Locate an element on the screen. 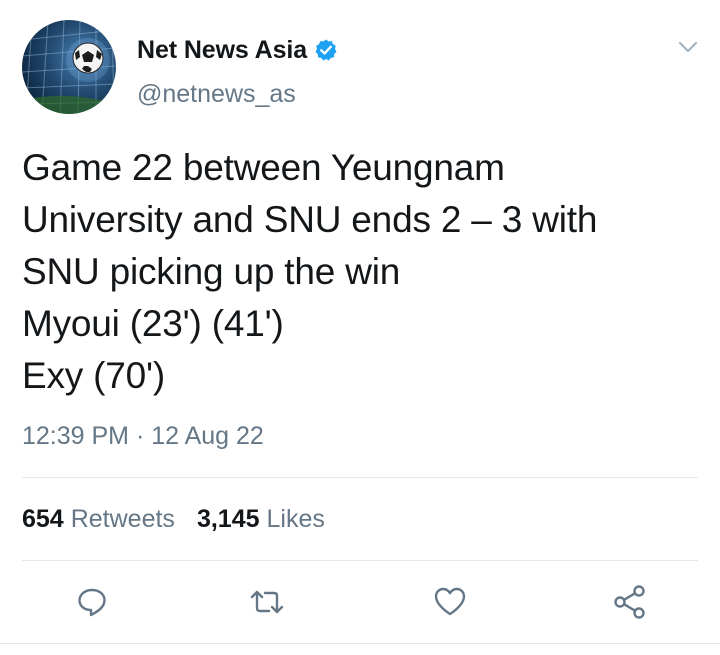  like-button is located at coordinates (450, 602).